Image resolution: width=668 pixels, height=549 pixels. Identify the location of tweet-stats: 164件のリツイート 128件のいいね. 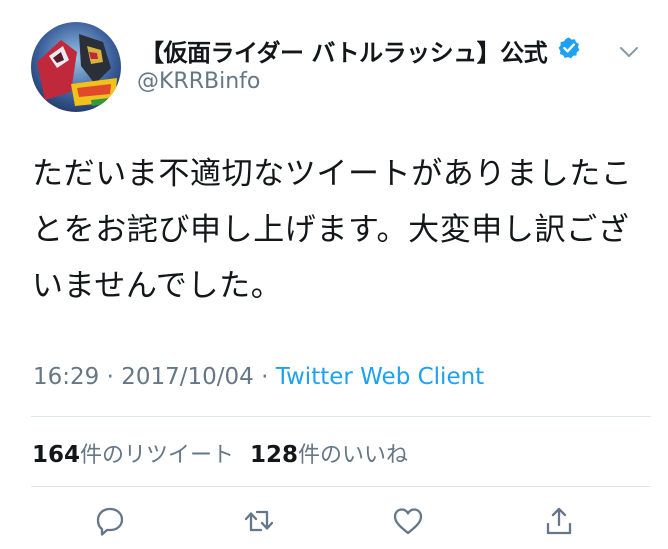
(220, 453).